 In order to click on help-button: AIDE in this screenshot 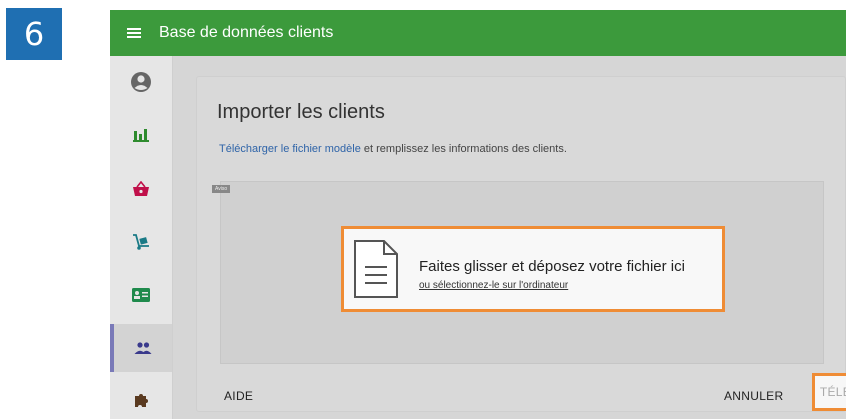, I will do `click(238, 396)`.